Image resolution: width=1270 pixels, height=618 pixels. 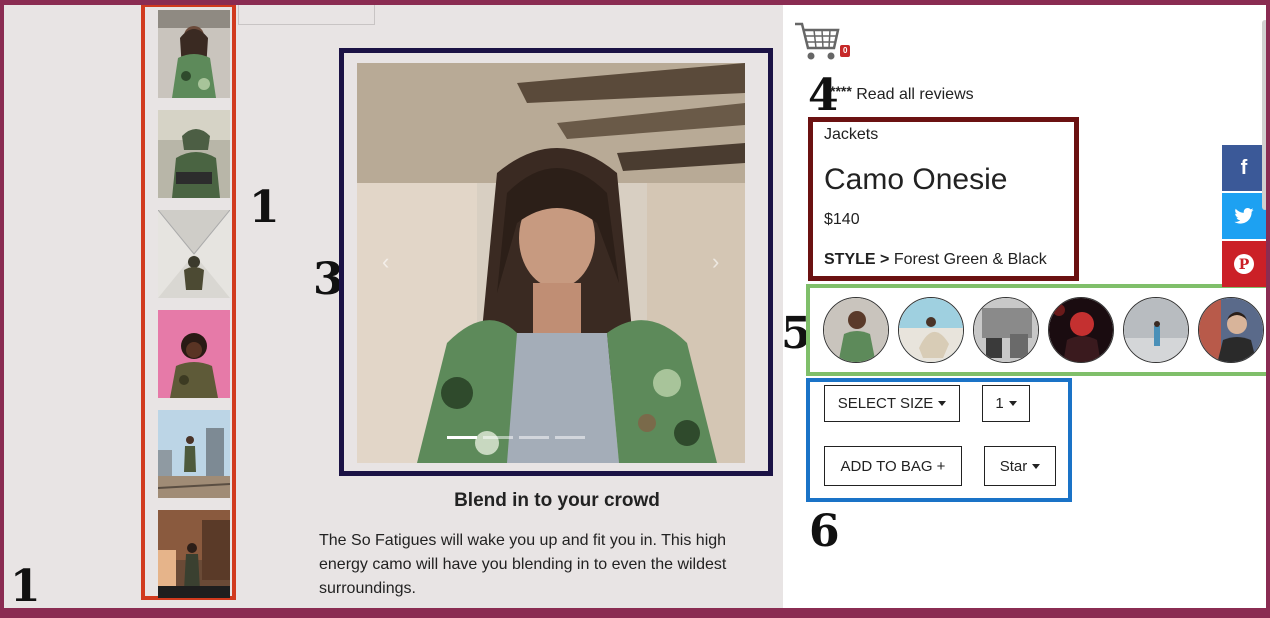 I want to click on pinterest-share-button: P, so click(x=1244, y=264).